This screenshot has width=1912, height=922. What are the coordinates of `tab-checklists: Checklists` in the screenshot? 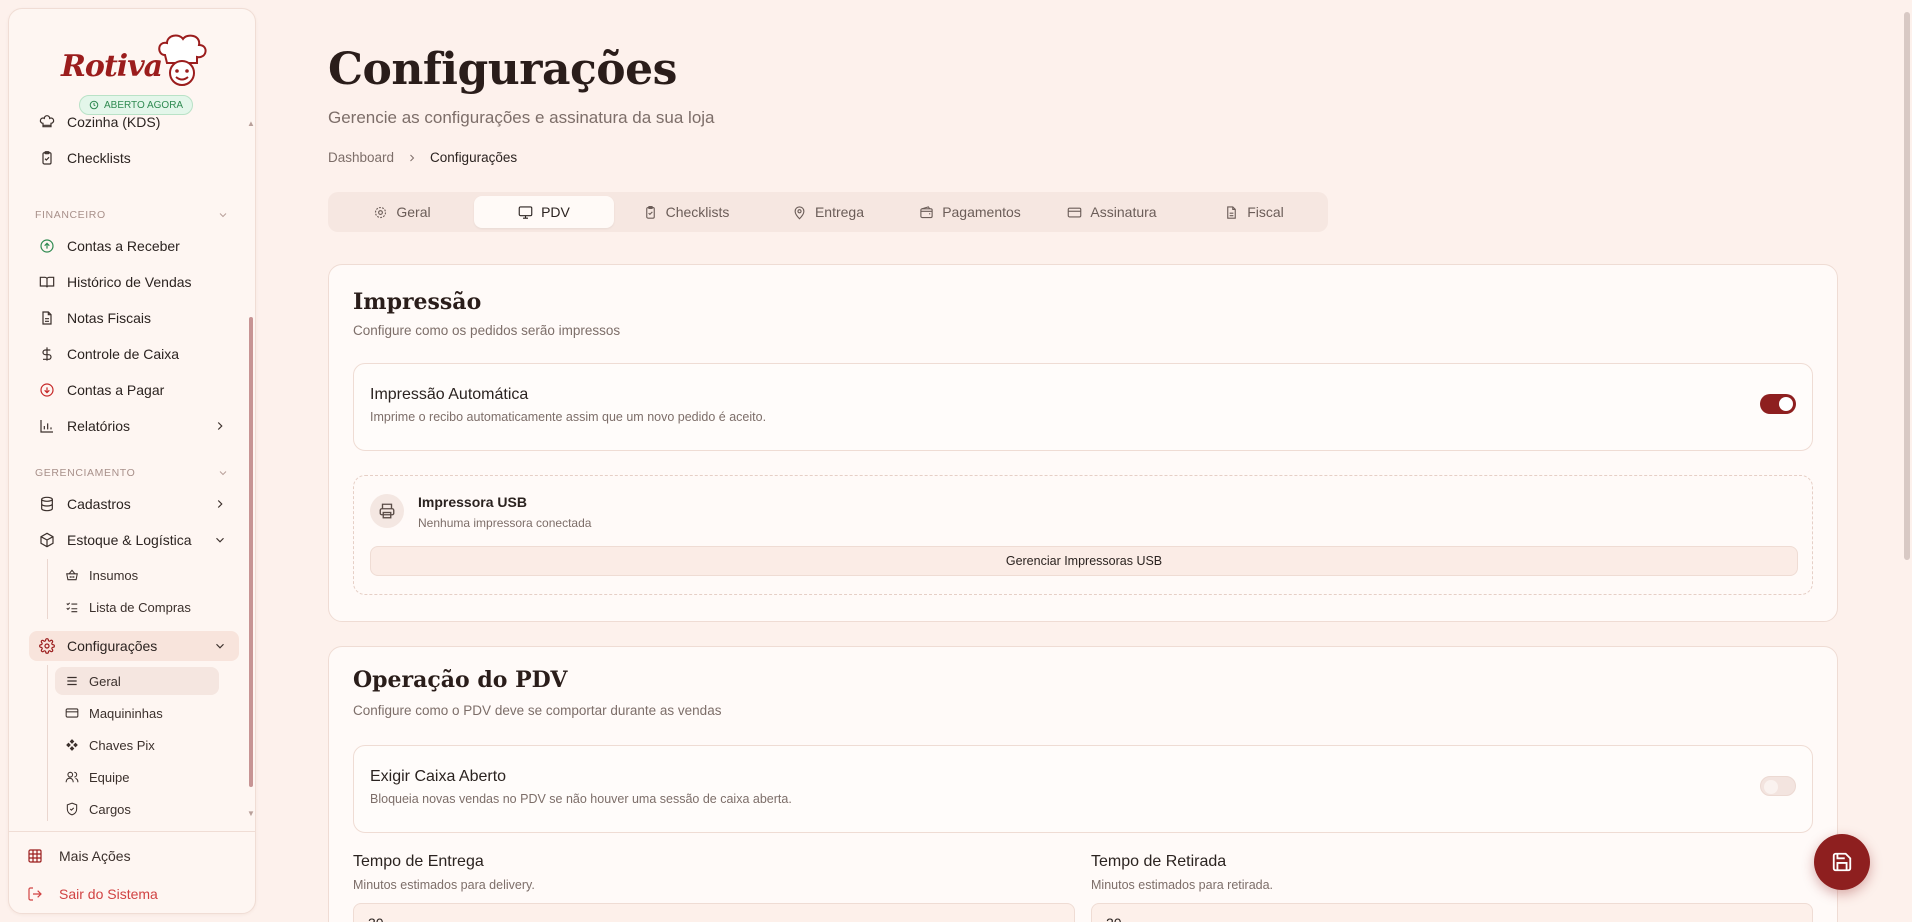 It's located at (686, 212).